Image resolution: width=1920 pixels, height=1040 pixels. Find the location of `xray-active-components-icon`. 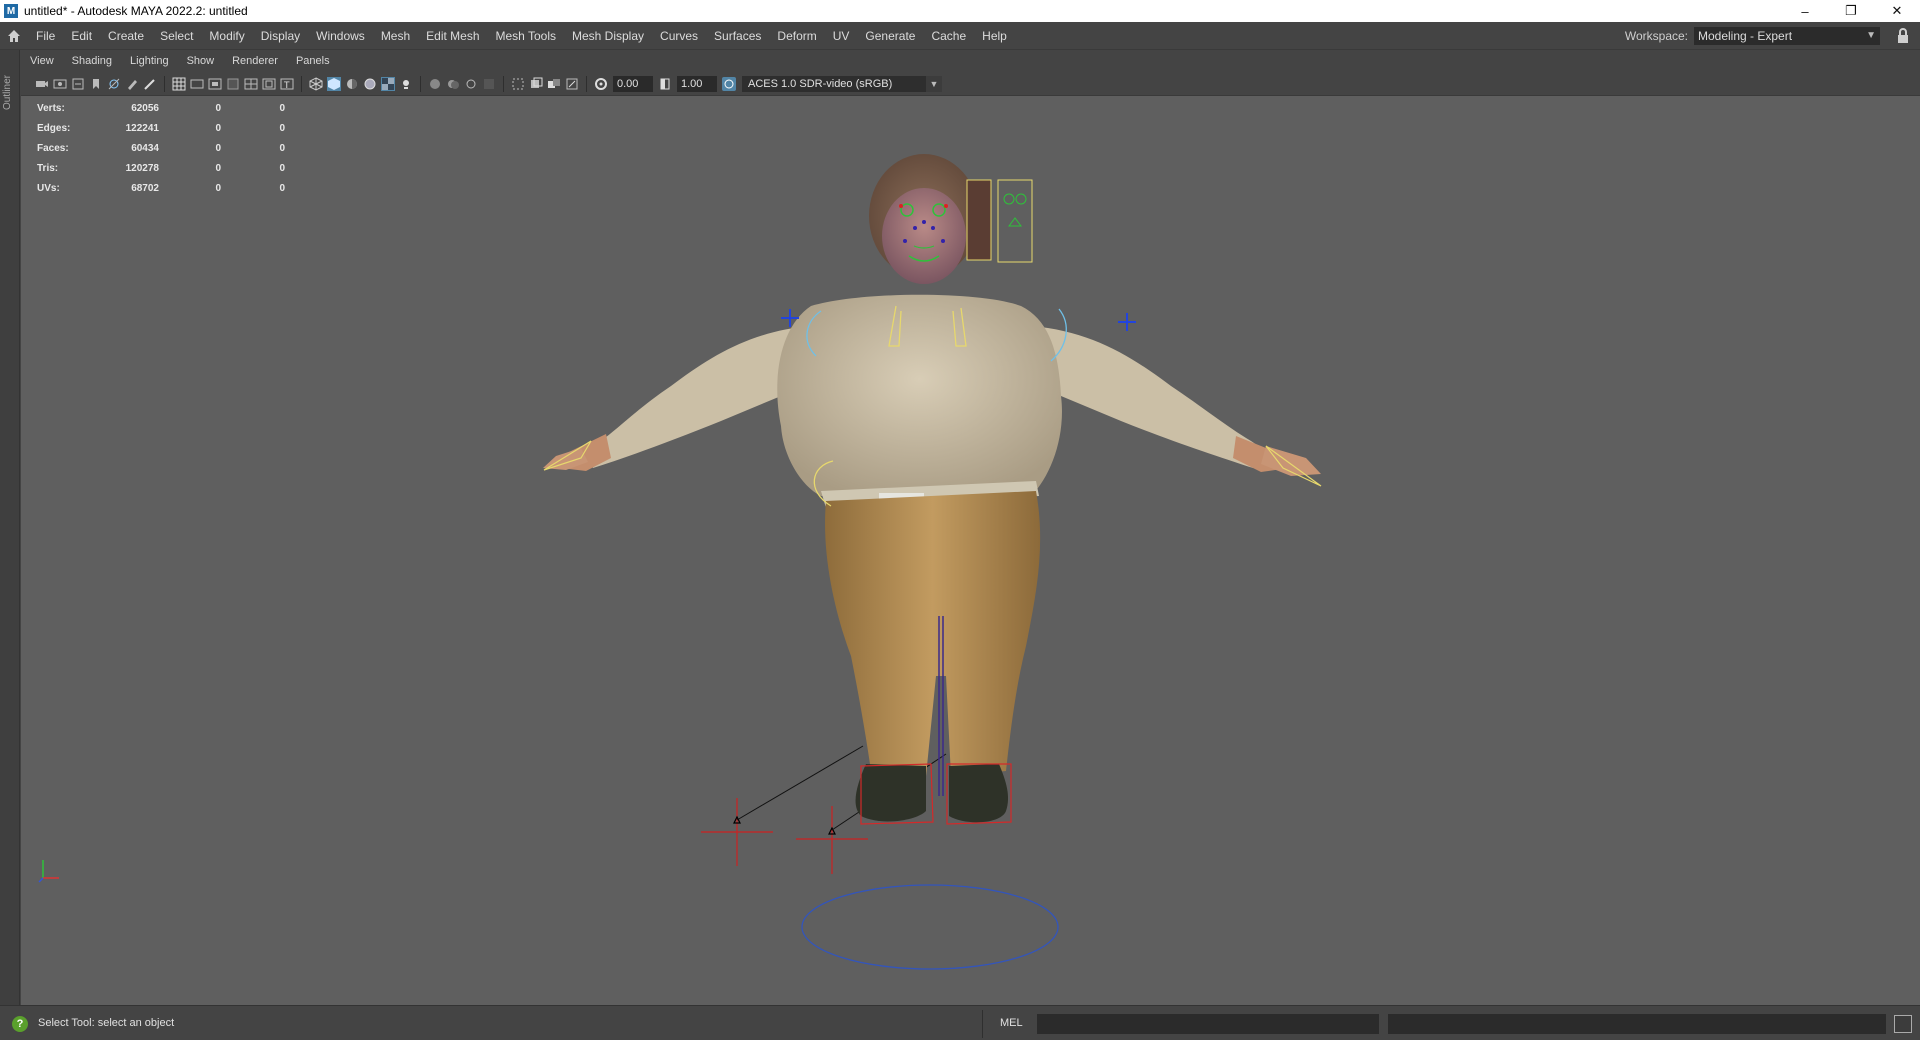

xray-active-components-icon is located at coordinates (554, 84).